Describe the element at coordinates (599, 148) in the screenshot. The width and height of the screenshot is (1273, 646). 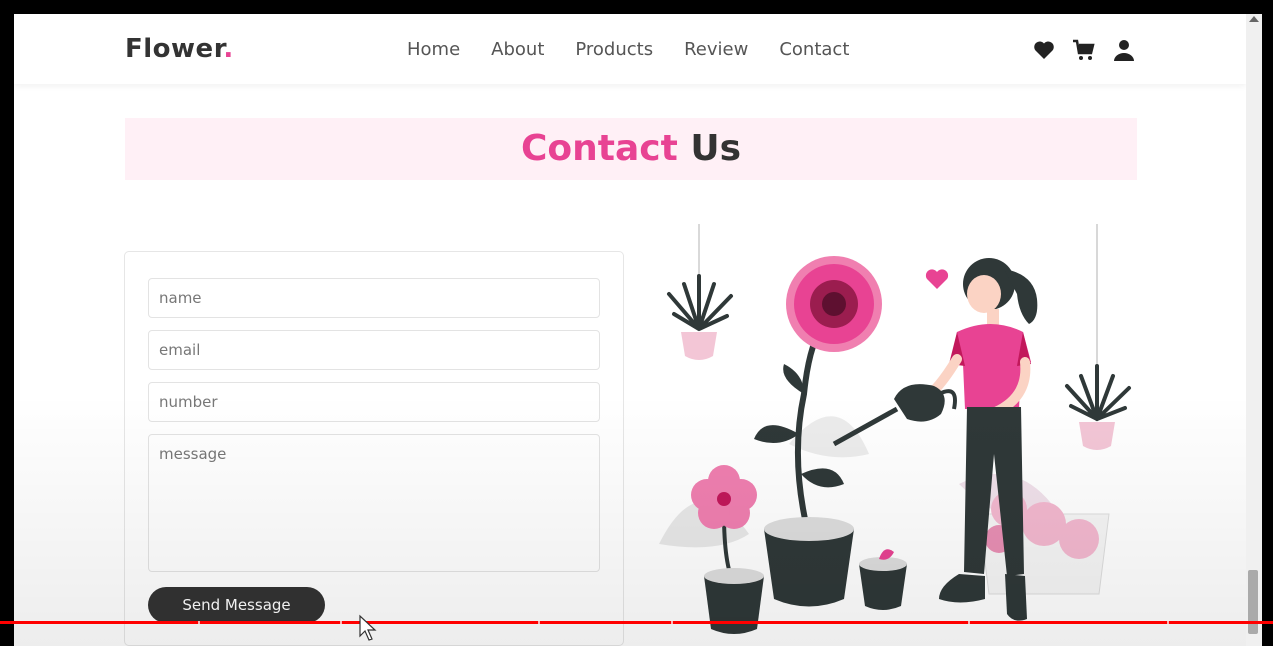
I see `heading-accent: Contact` at that location.